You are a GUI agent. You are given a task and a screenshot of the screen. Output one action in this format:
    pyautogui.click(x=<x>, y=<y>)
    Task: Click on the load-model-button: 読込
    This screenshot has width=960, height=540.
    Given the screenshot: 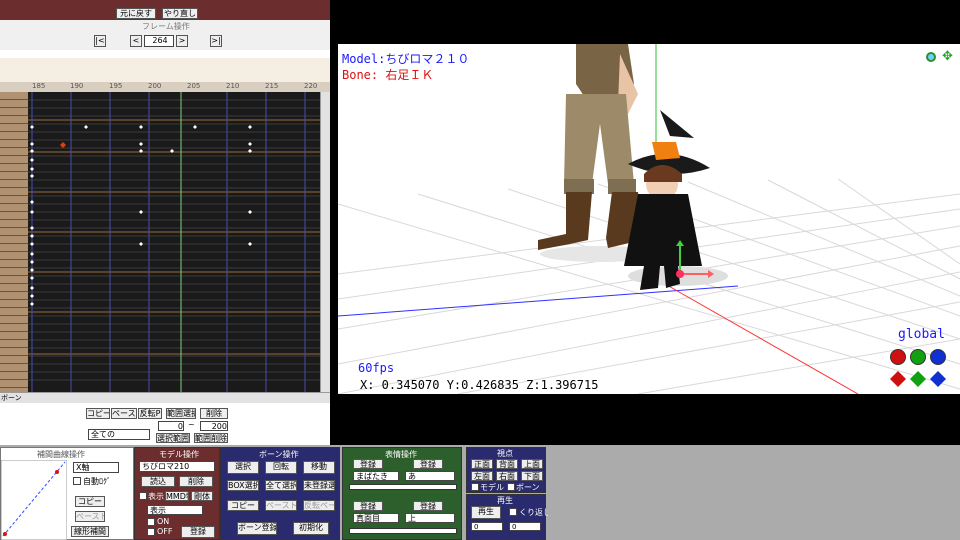 What is the action you would take?
    pyautogui.click(x=158, y=481)
    